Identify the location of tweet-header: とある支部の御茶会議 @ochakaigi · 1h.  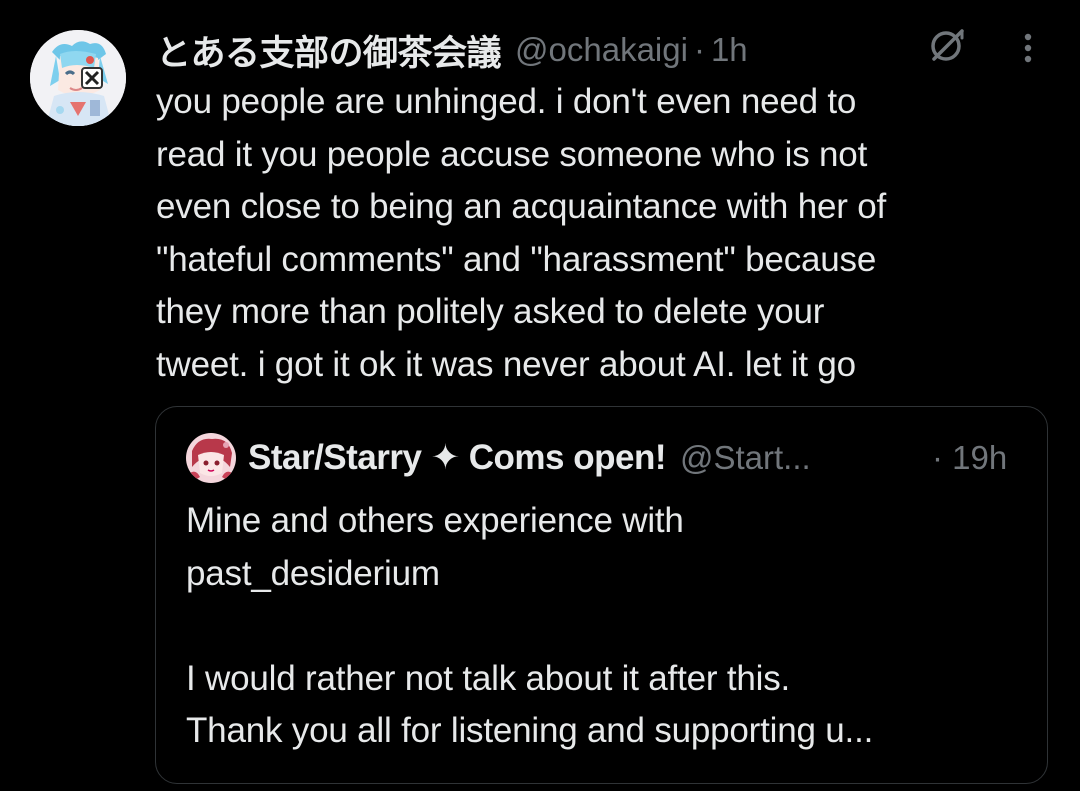
(452, 50).